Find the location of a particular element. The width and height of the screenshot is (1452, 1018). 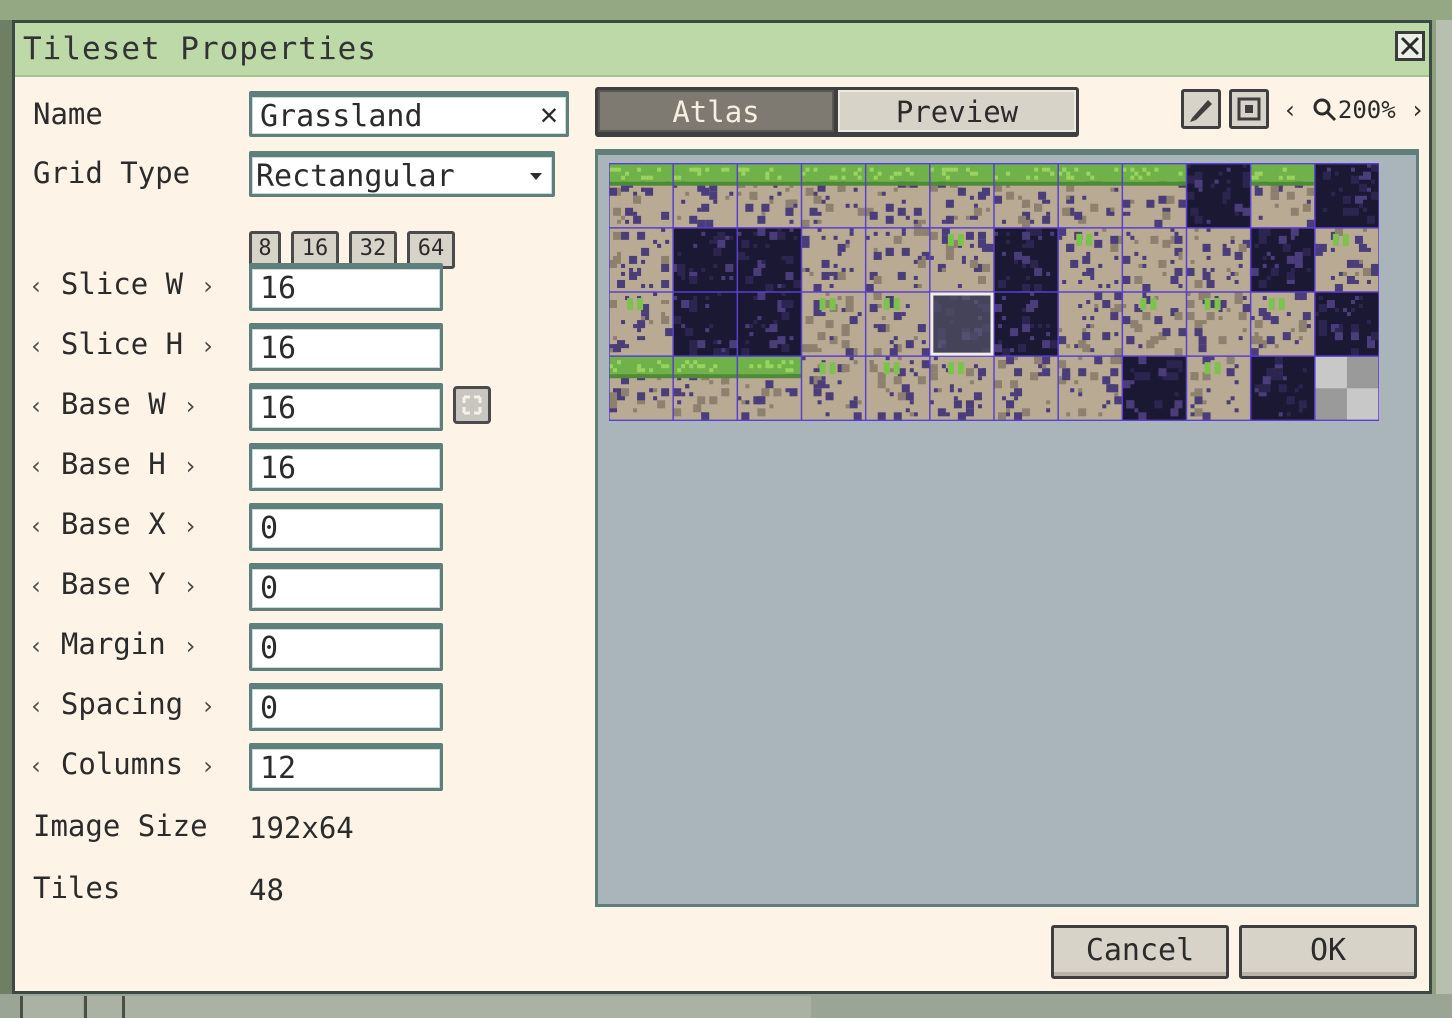

clear-icon: ✕ is located at coordinates (549, 114).